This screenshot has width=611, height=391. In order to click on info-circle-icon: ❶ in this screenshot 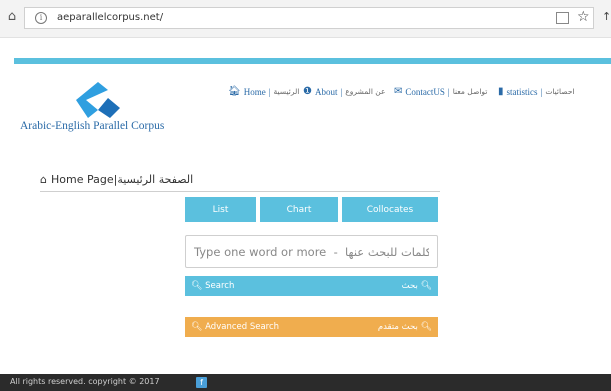, I will do `click(307, 91)`.